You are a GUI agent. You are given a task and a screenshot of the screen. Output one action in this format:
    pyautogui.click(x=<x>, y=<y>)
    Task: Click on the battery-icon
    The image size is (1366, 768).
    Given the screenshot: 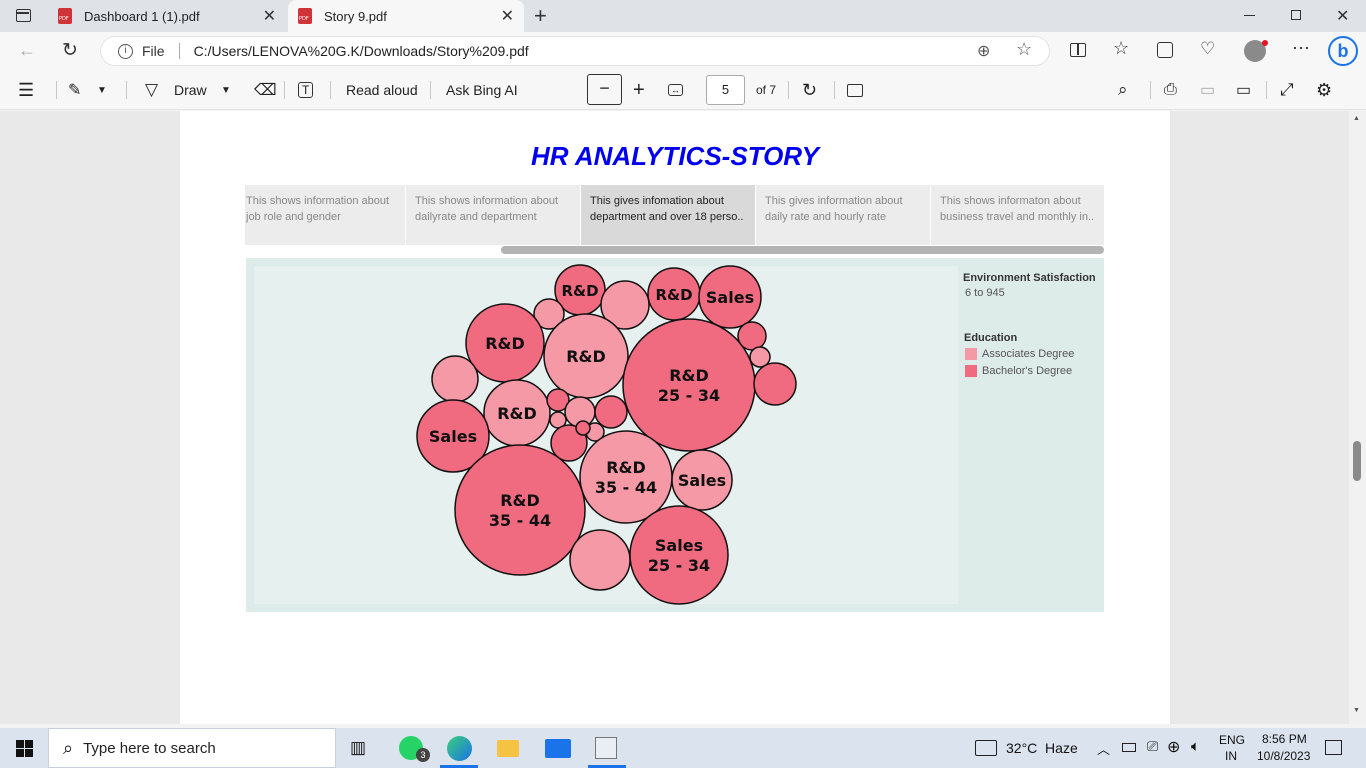 What is the action you would take?
    pyautogui.click(x=1129, y=747)
    